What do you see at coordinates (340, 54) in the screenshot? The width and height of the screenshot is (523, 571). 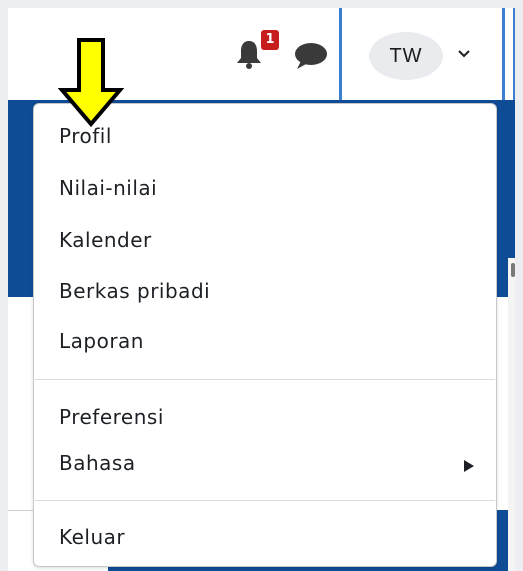 I see `focus-outline-left` at bounding box center [340, 54].